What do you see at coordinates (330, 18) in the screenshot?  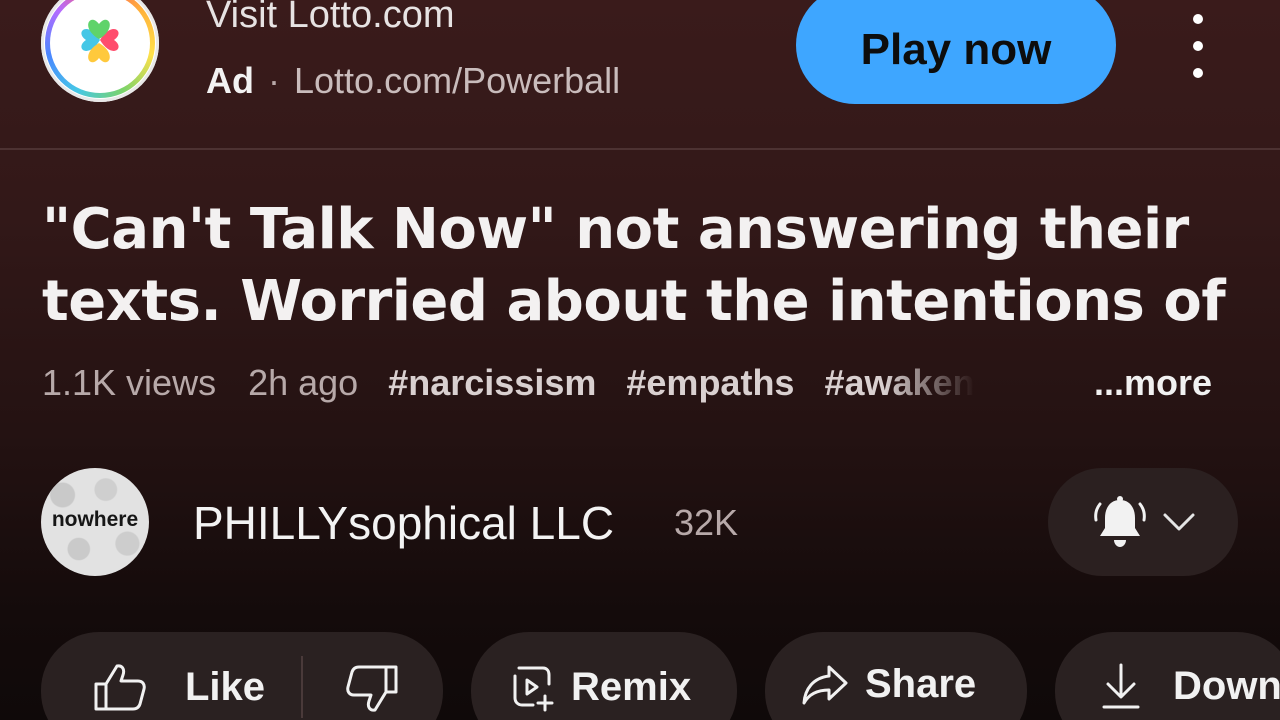 I see `ad-title: Visit Lotto.com` at bounding box center [330, 18].